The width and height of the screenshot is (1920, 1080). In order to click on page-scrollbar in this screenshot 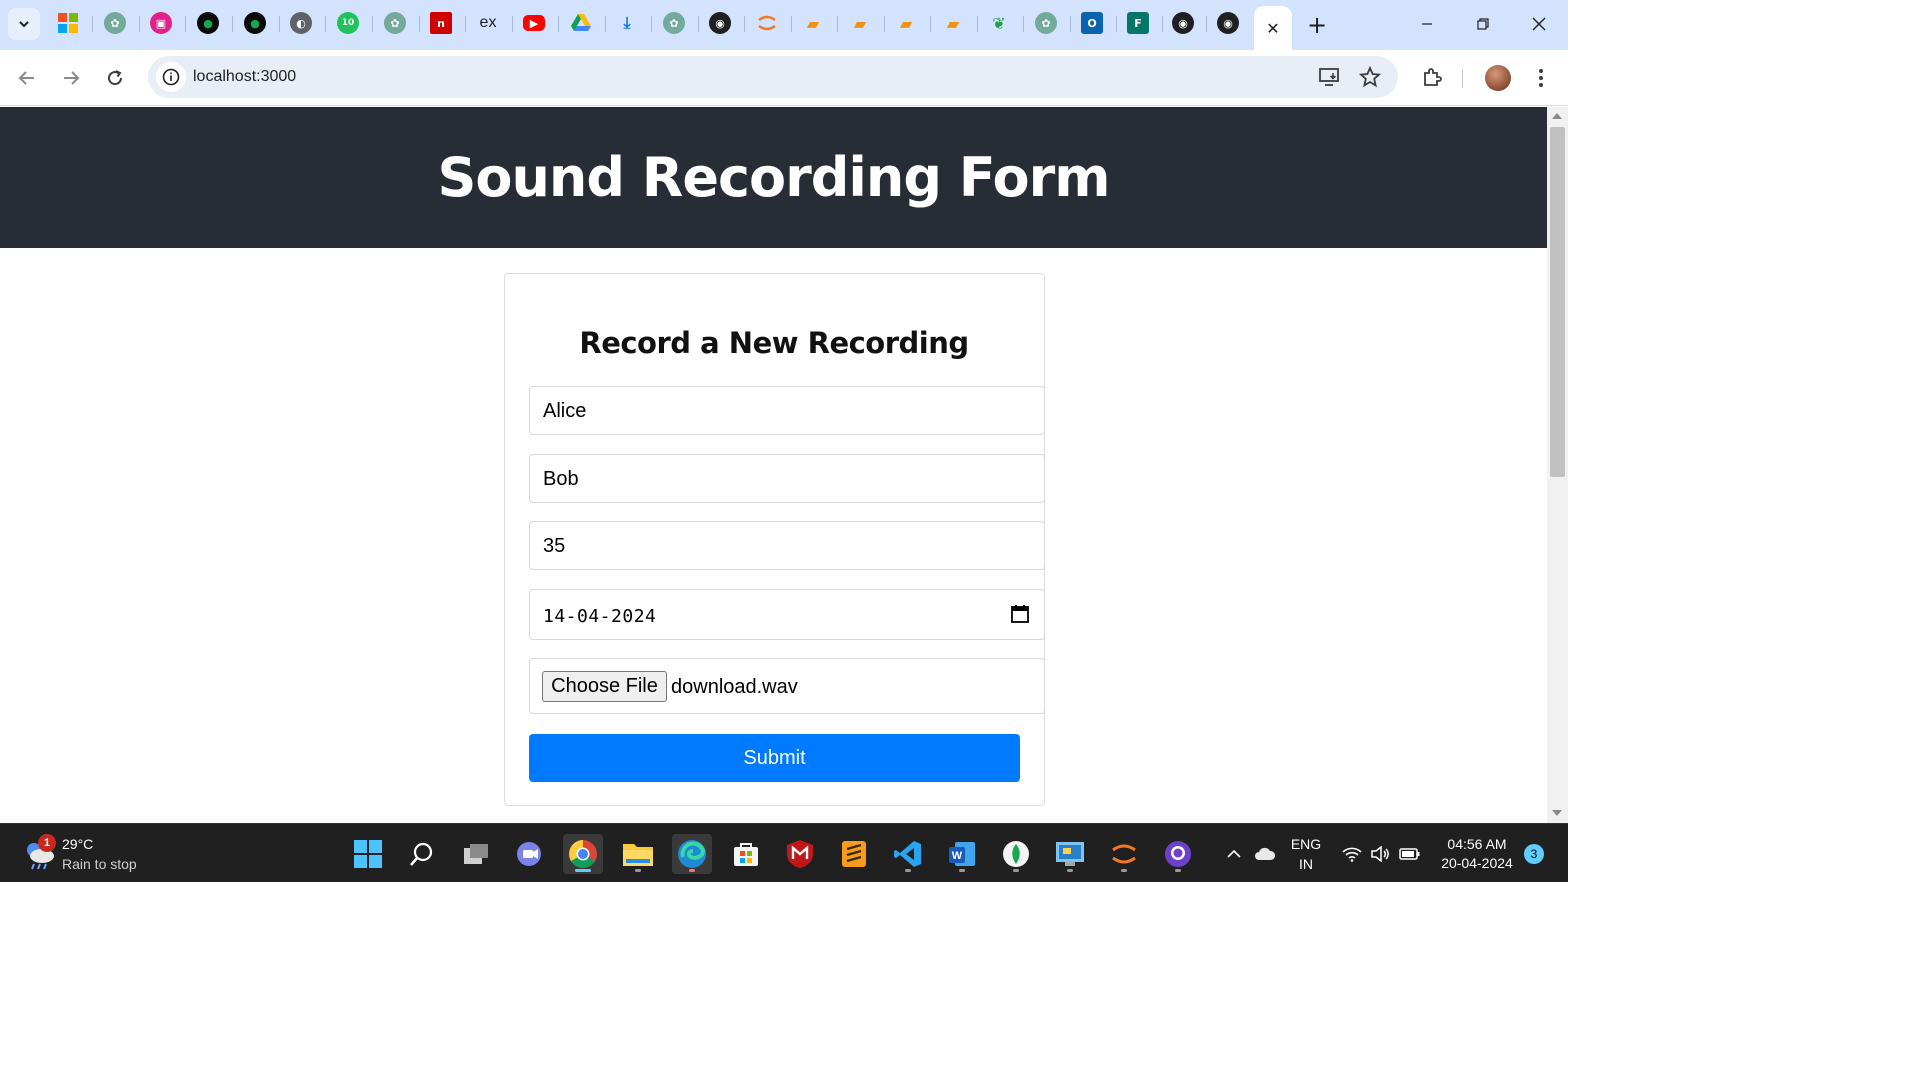, I will do `click(1557, 465)`.